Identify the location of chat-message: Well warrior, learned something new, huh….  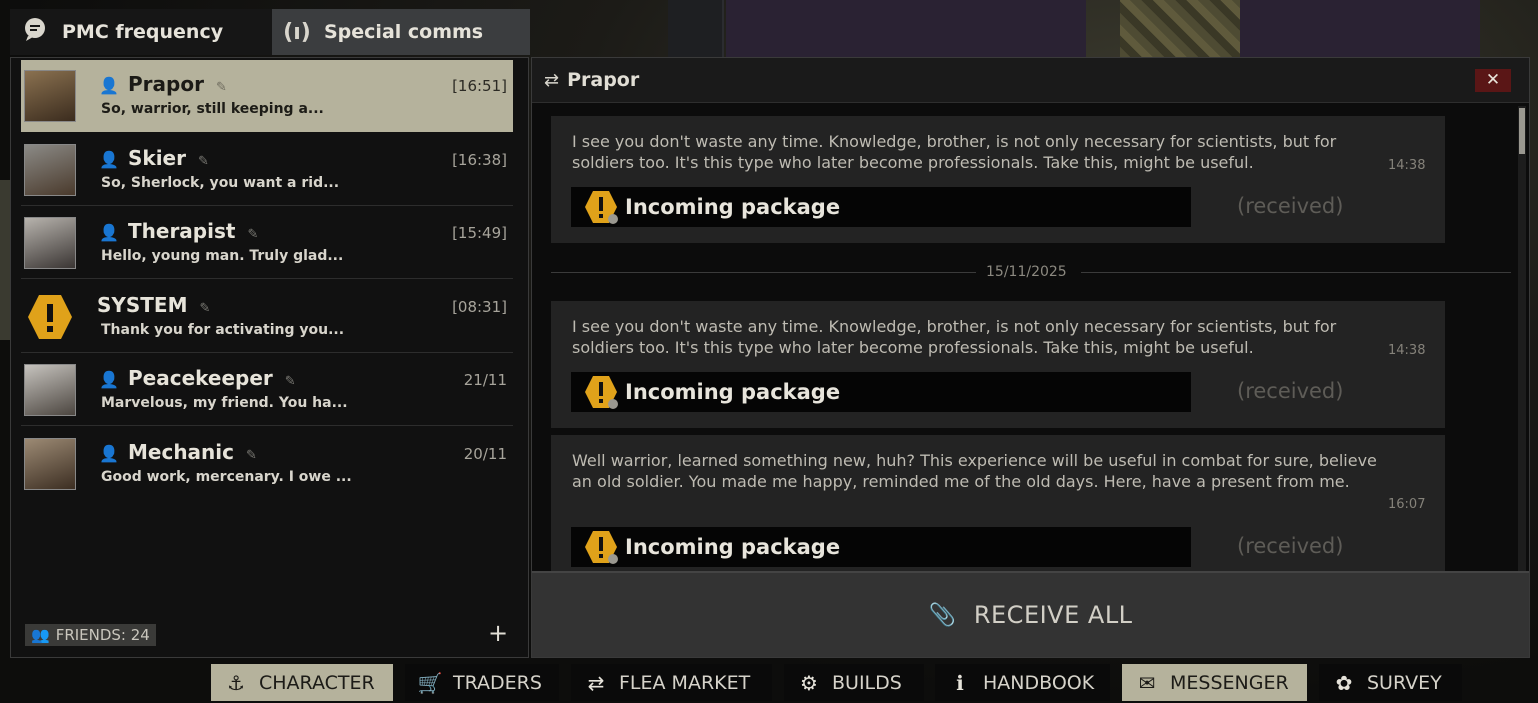
(998, 503).